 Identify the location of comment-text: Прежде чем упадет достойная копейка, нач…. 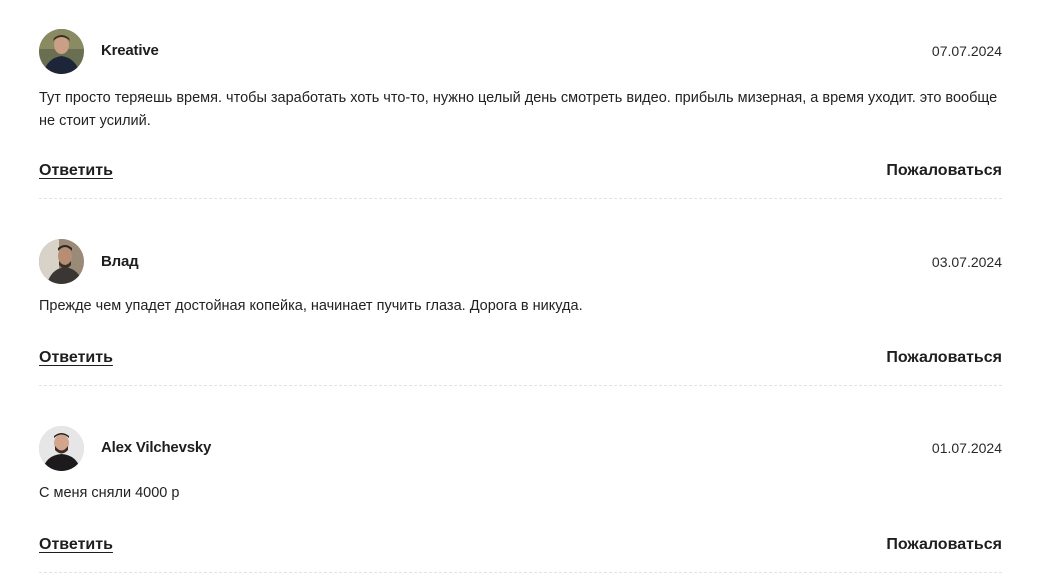
(311, 306).